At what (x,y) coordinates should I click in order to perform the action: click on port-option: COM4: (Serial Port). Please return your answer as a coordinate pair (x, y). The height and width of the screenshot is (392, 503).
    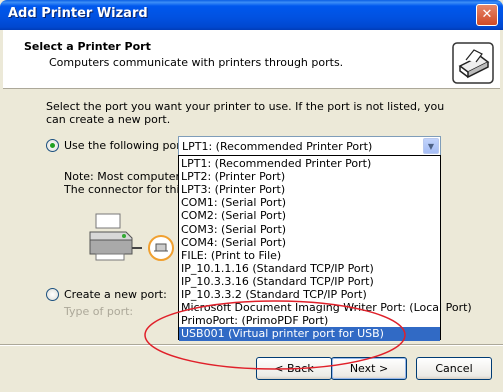
    Looking at the image, I should click on (309, 243).